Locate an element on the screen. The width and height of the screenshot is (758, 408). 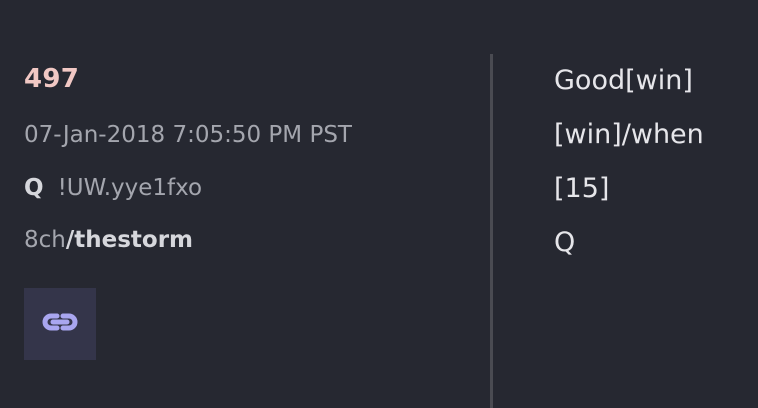
permalink-button is located at coordinates (60, 324).